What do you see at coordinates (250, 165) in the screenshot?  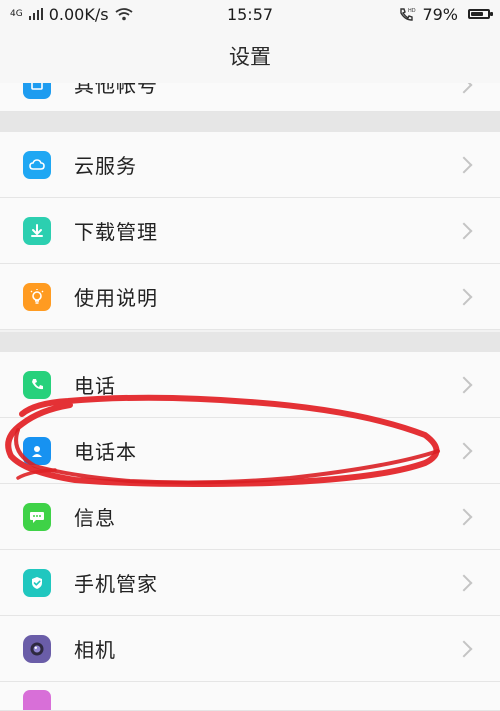 I see `settings-row-cloud-service: 云服务` at bounding box center [250, 165].